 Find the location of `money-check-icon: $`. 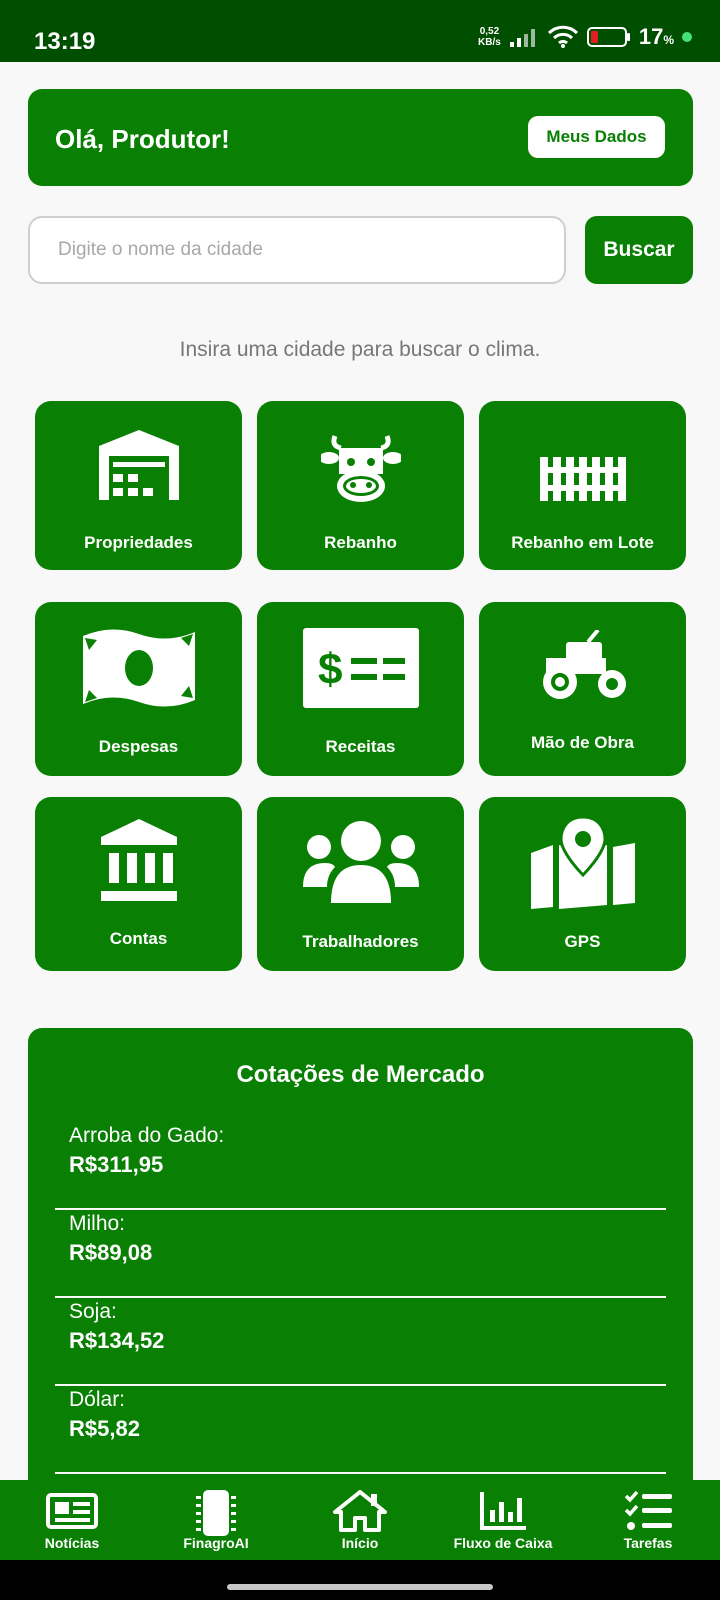

money-check-icon: $ is located at coordinates (360, 668).